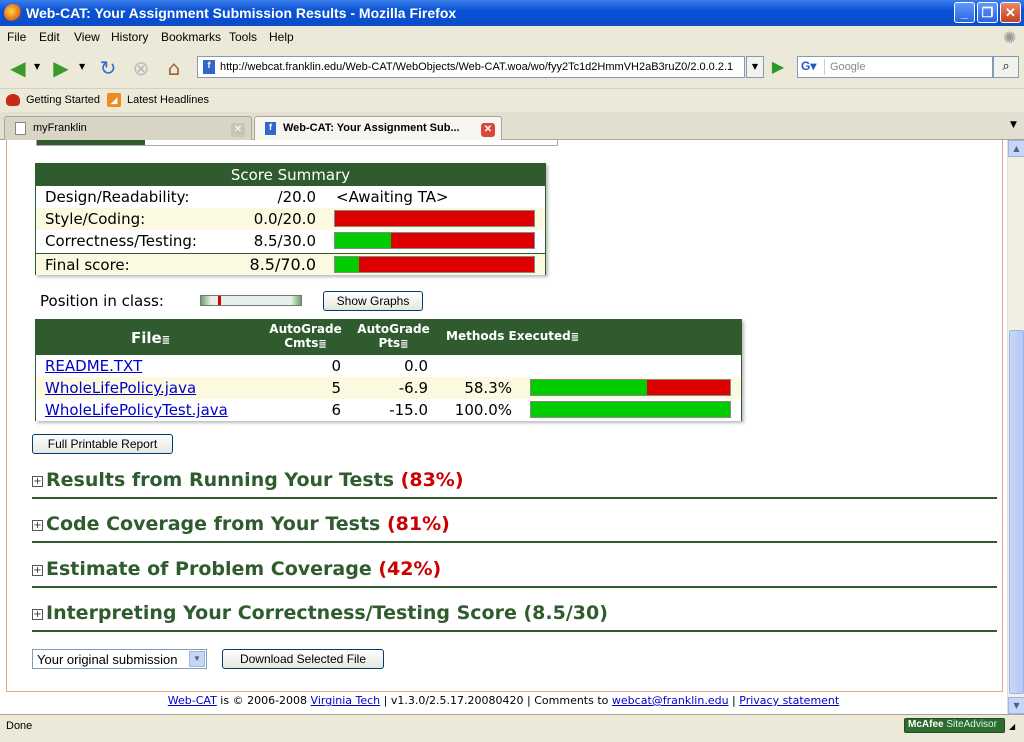 This screenshot has width=1024, height=742. What do you see at coordinates (987, 12) in the screenshot?
I see `maximize-button: ❐` at bounding box center [987, 12].